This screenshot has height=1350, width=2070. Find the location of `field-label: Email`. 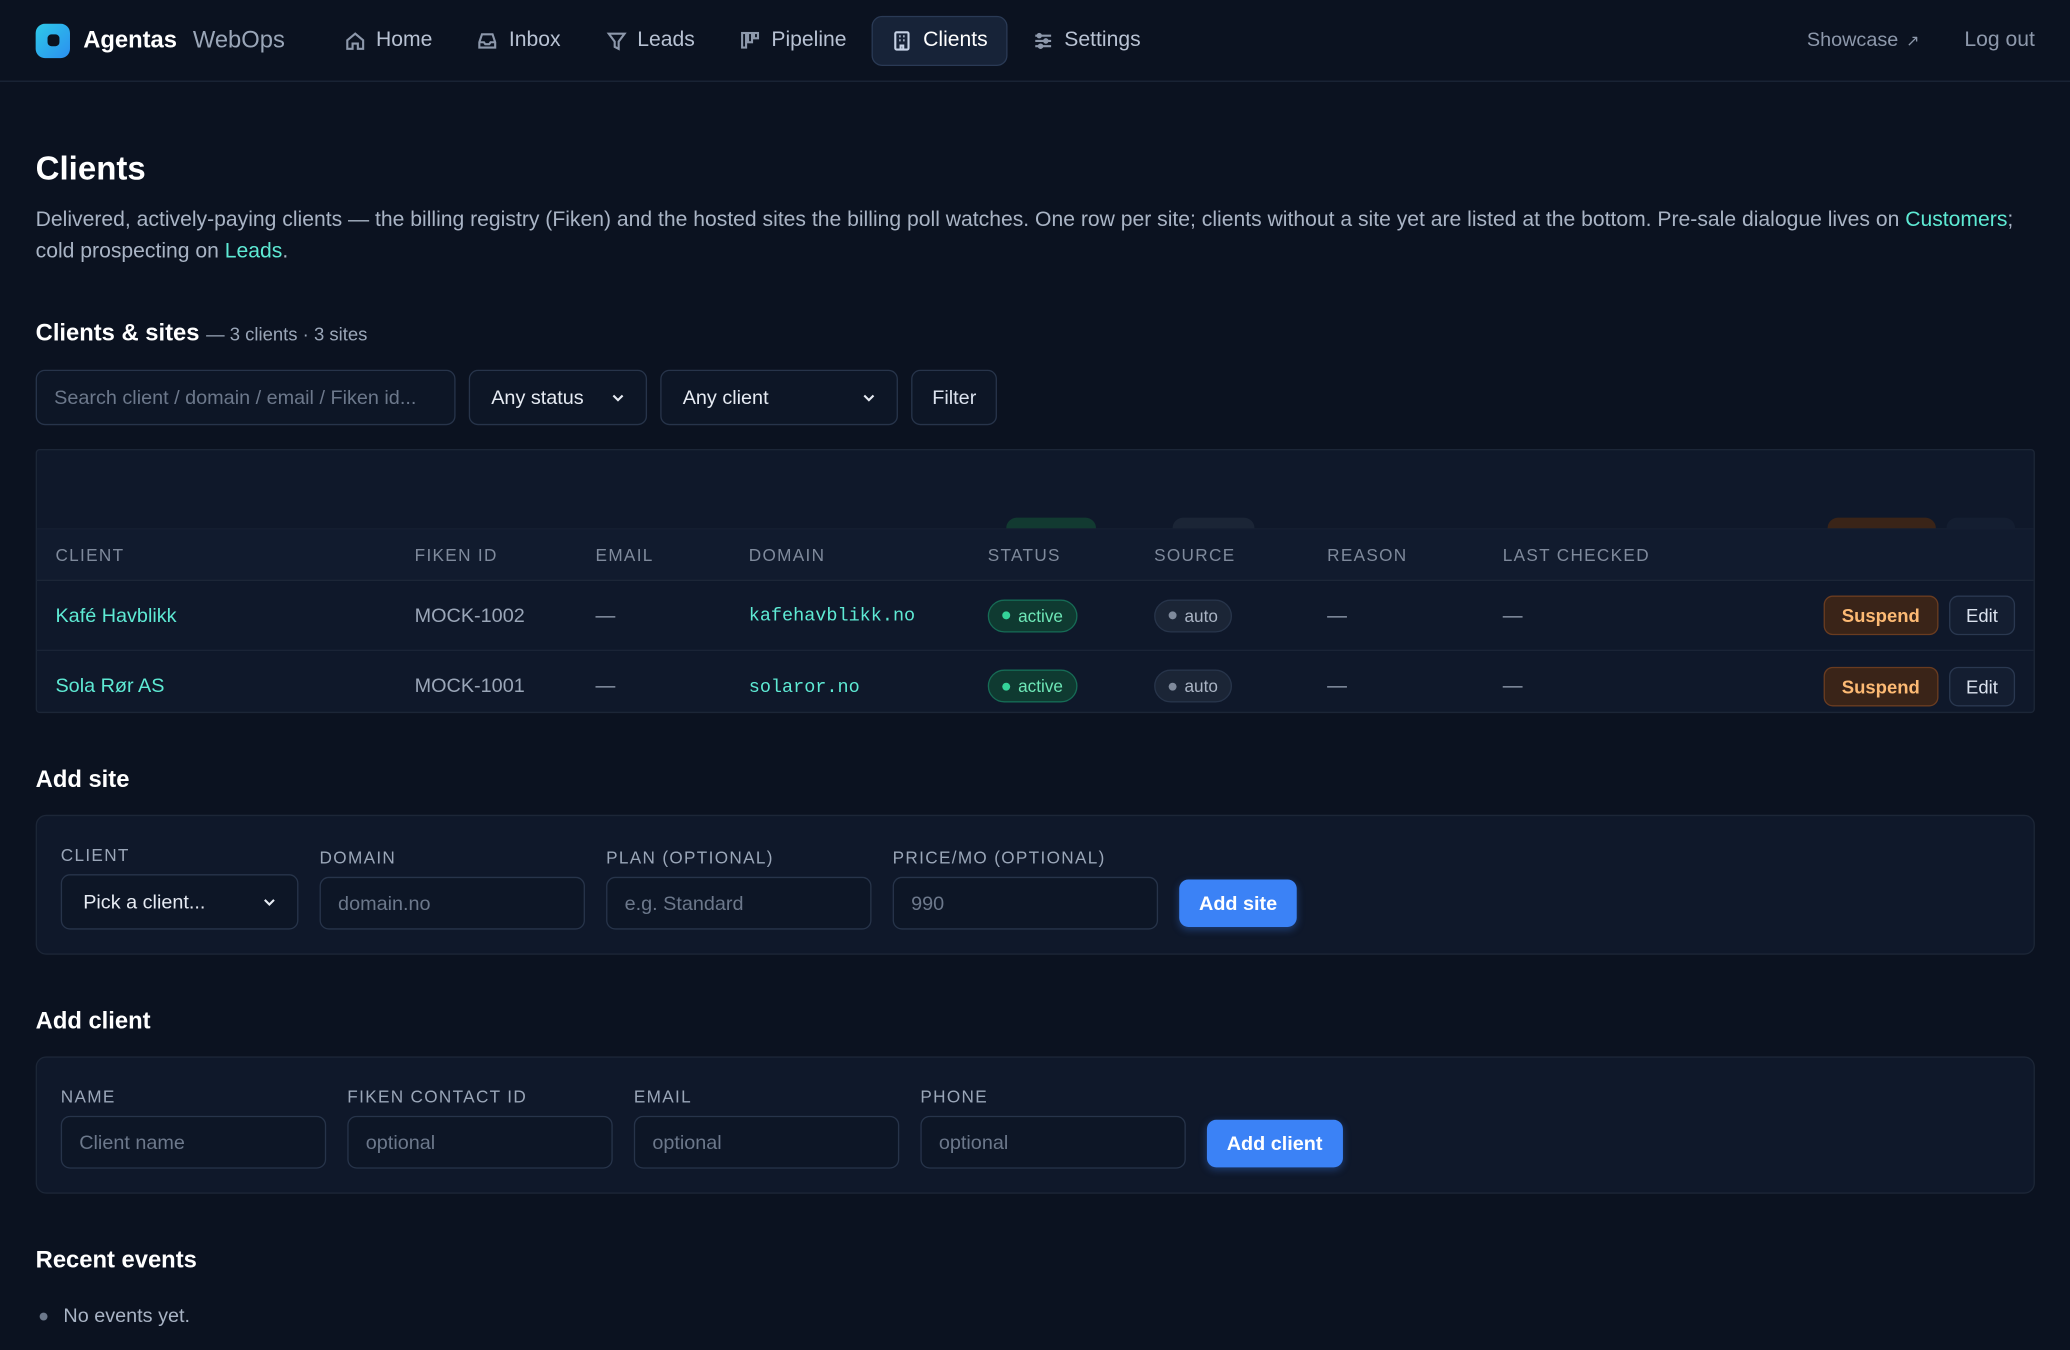

field-label: Email is located at coordinates (662, 1096).